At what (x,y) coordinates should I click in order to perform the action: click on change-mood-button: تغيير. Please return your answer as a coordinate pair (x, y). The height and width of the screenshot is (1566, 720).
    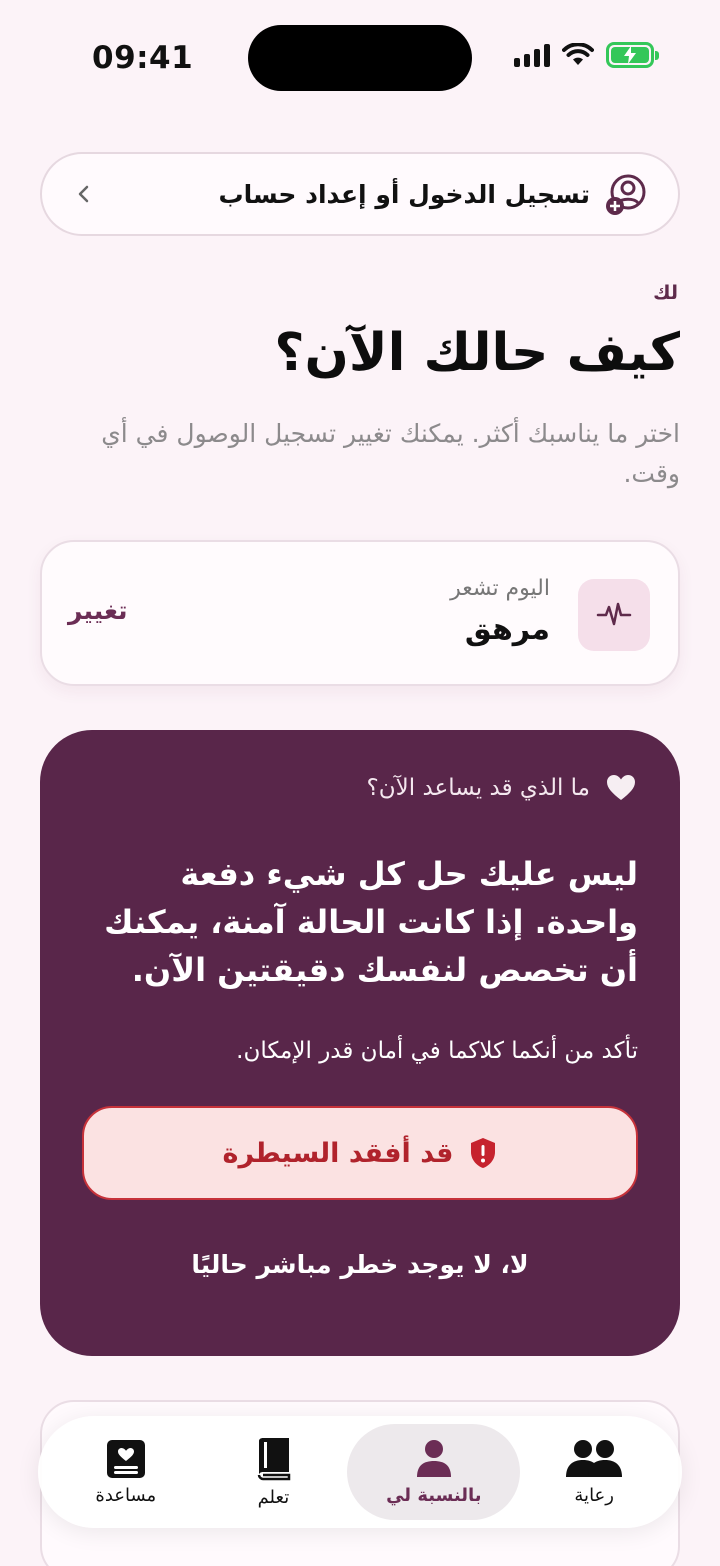
    Looking at the image, I should click on (97, 610).